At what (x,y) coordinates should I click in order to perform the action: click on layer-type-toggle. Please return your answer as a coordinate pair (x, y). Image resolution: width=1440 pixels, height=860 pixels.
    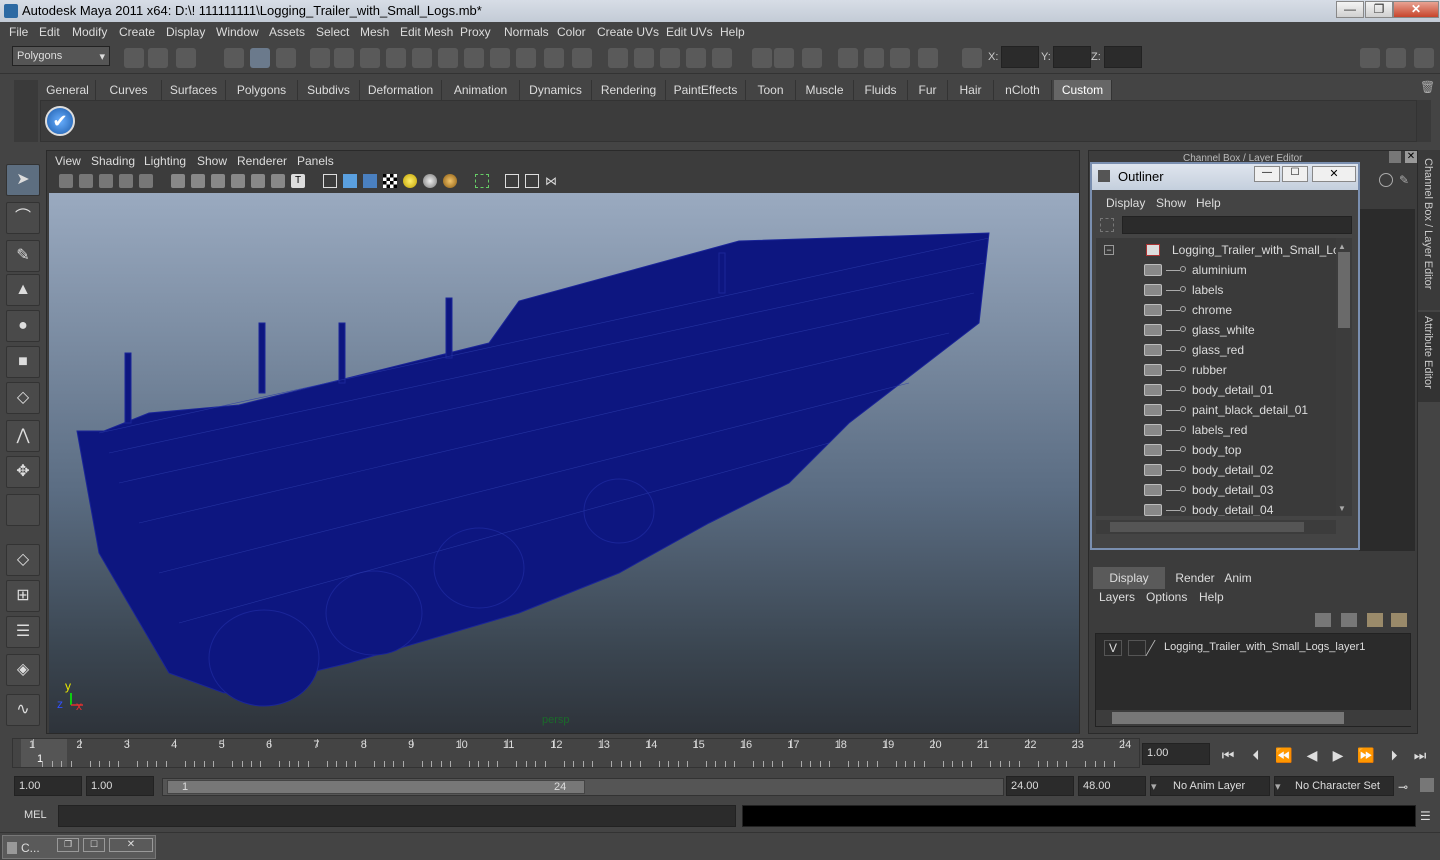
    Looking at the image, I should click on (1137, 648).